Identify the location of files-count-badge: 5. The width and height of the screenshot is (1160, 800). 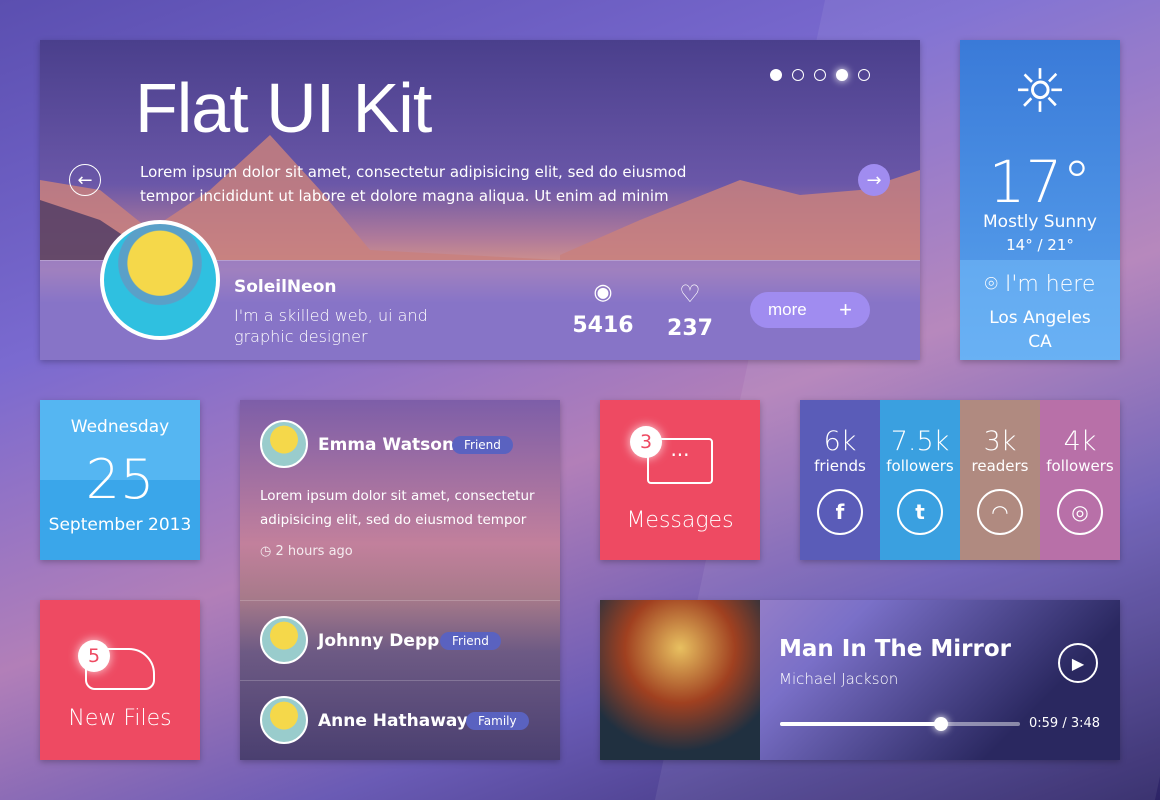
(94, 656).